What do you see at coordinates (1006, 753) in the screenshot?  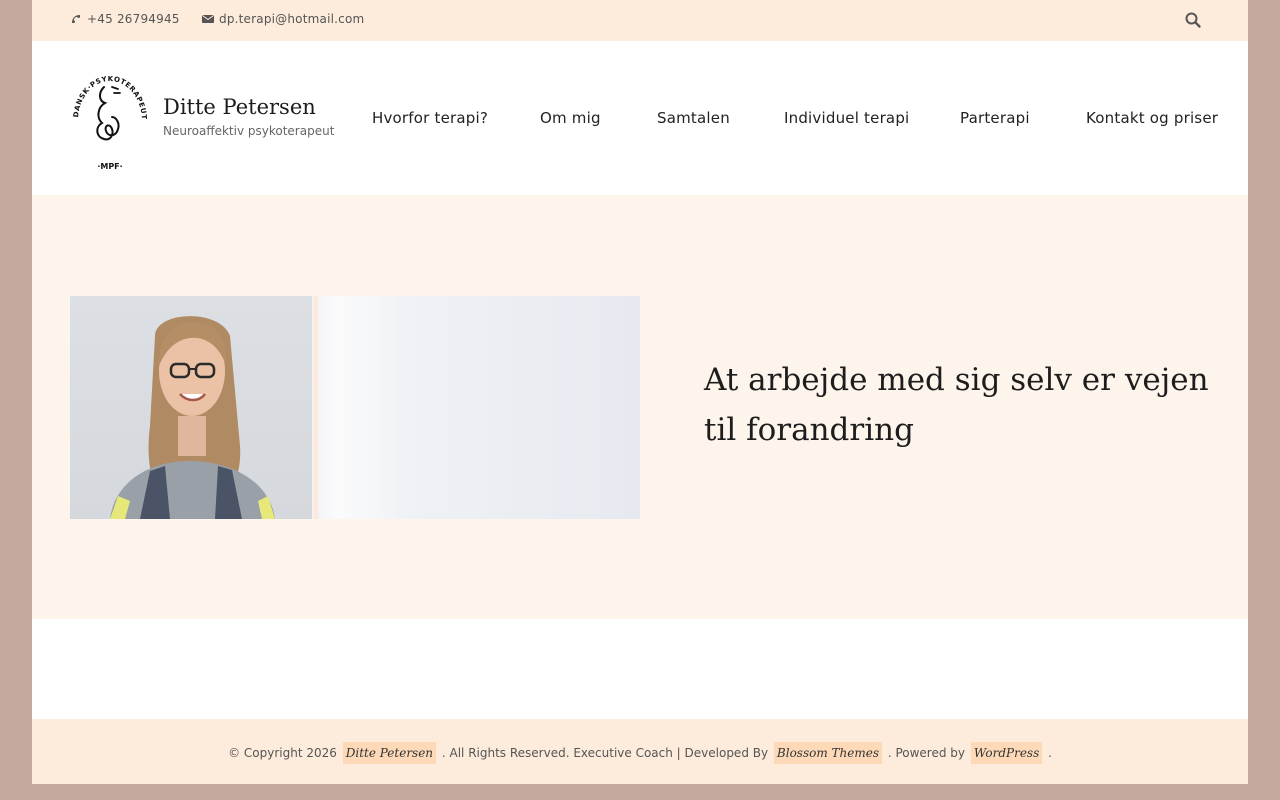 I see `footer-wordpress-link: WordPress` at bounding box center [1006, 753].